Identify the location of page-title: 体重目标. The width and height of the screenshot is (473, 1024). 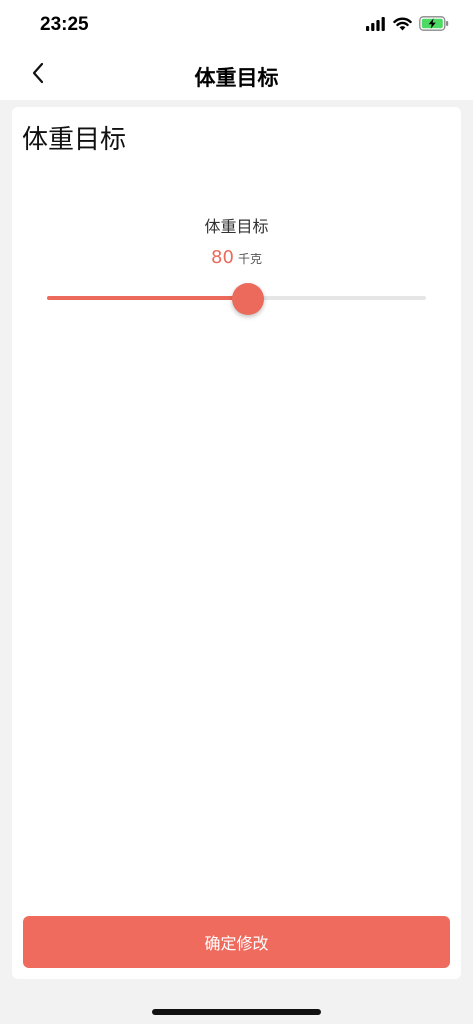
(236, 78).